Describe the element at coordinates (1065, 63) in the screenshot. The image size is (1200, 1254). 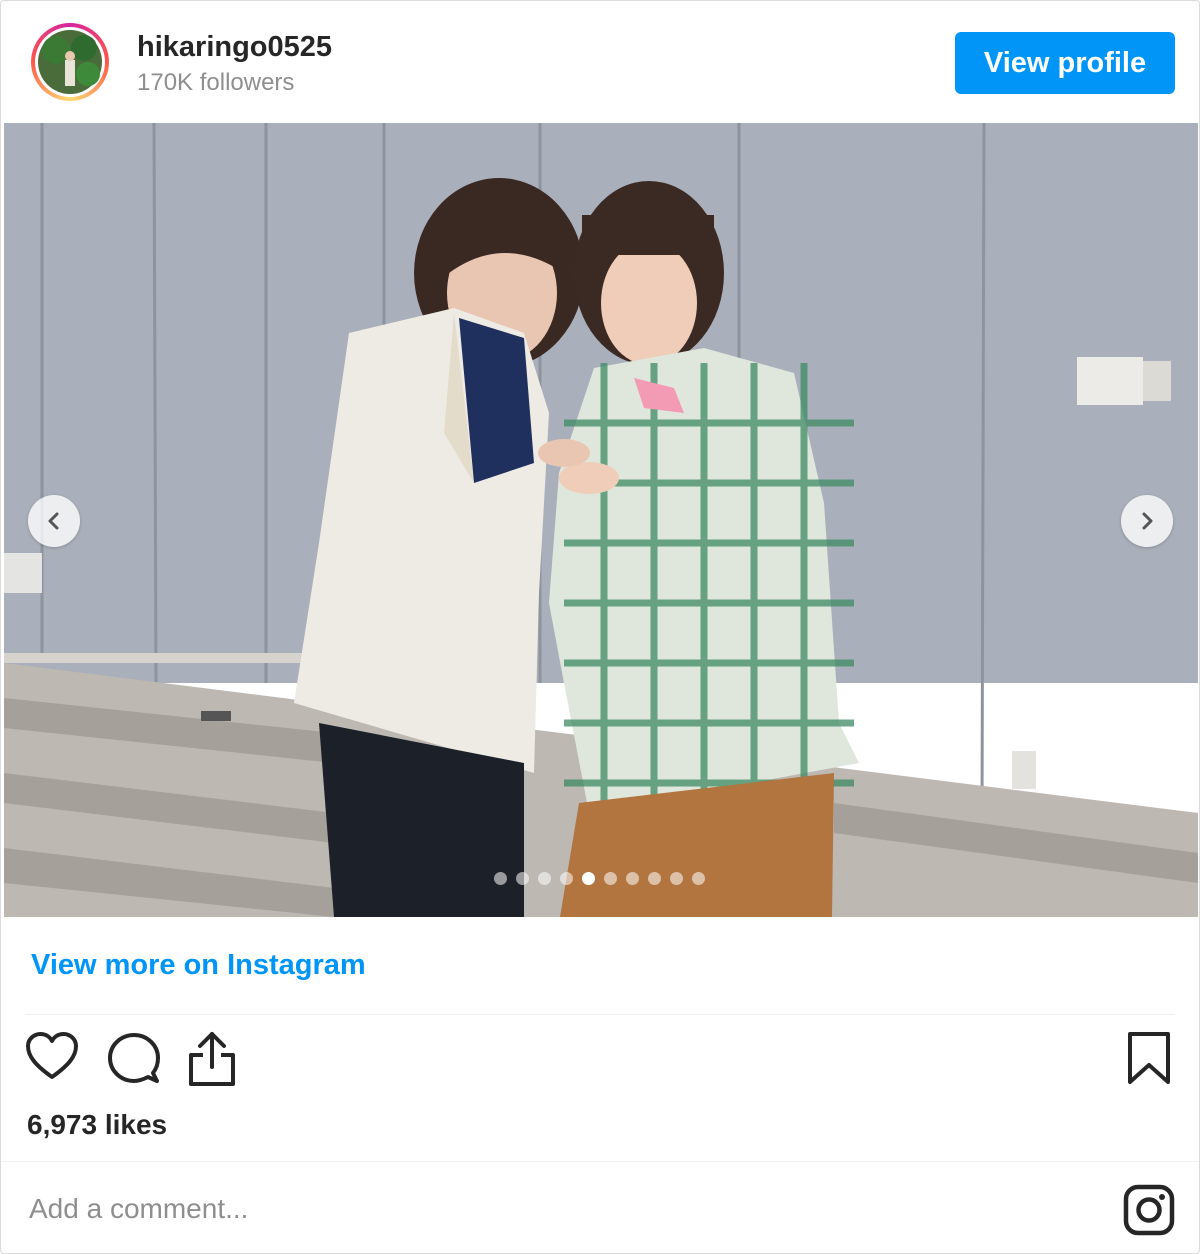
I see `view-profile-button: View profile` at that location.